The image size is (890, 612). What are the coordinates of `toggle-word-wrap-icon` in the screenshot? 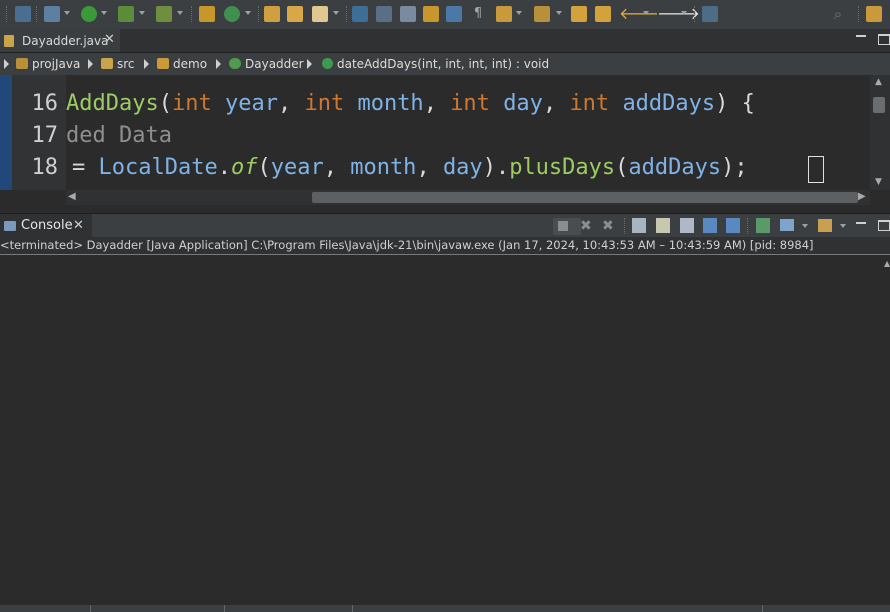 It's located at (454, 14).